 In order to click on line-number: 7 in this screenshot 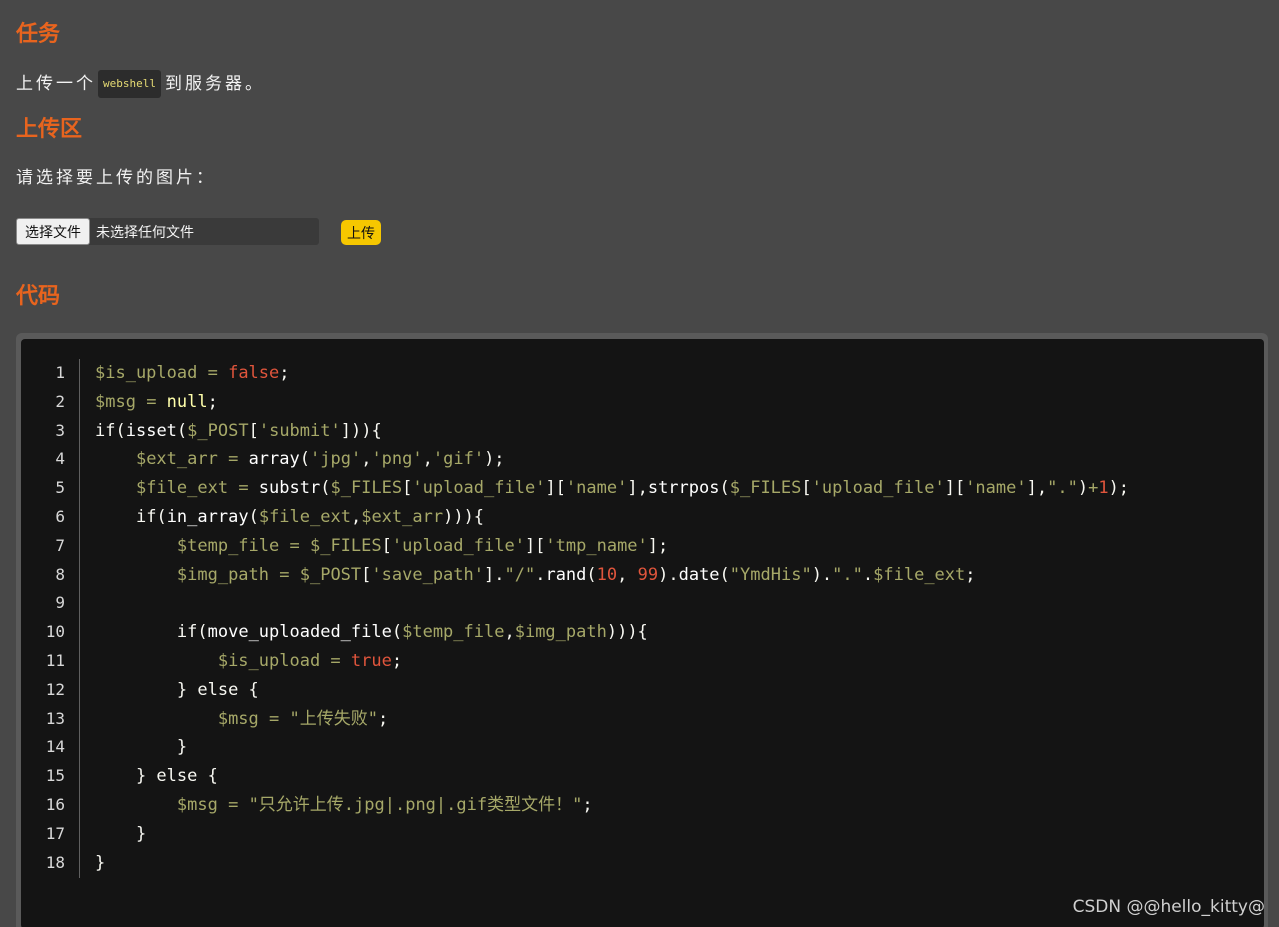, I will do `click(60, 545)`.